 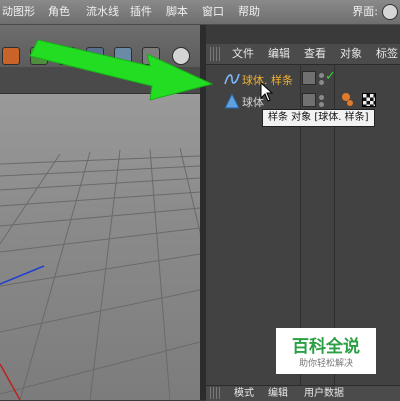 I want to click on watermark-subtitle: 助你轻松解决, so click(x=325, y=364).